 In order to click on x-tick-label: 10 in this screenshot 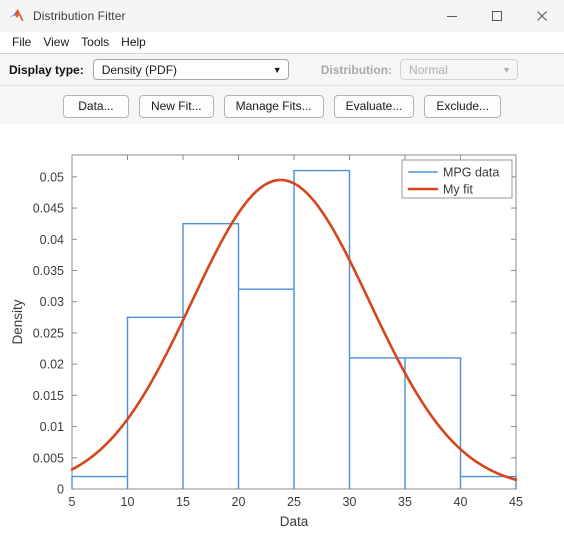, I will do `click(128, 502)`.